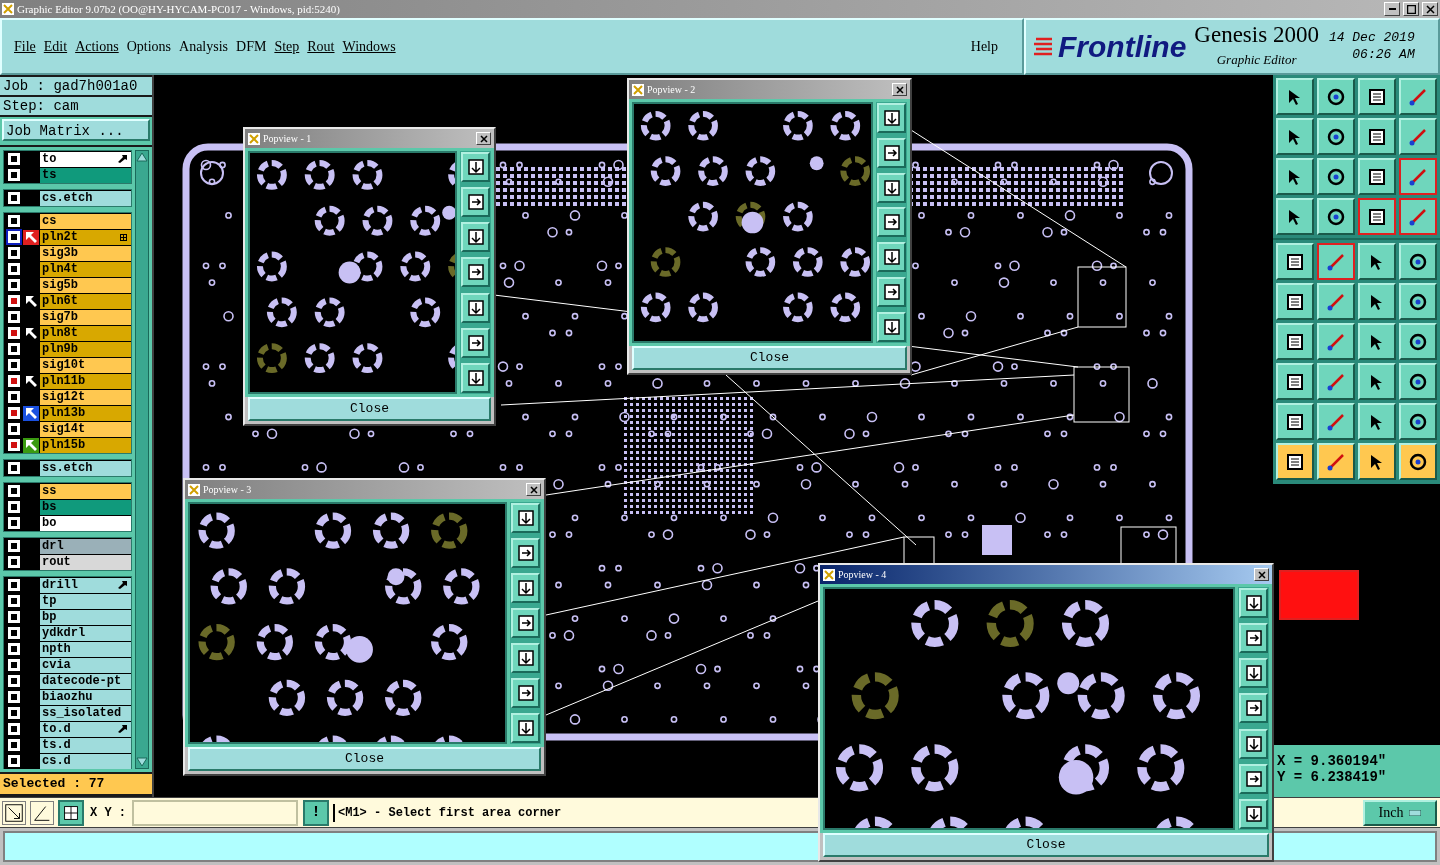  What do you see at coordinates (85, 221) in the screenshot?
I see `layer-name: cs` at bounding box center [85, 221].